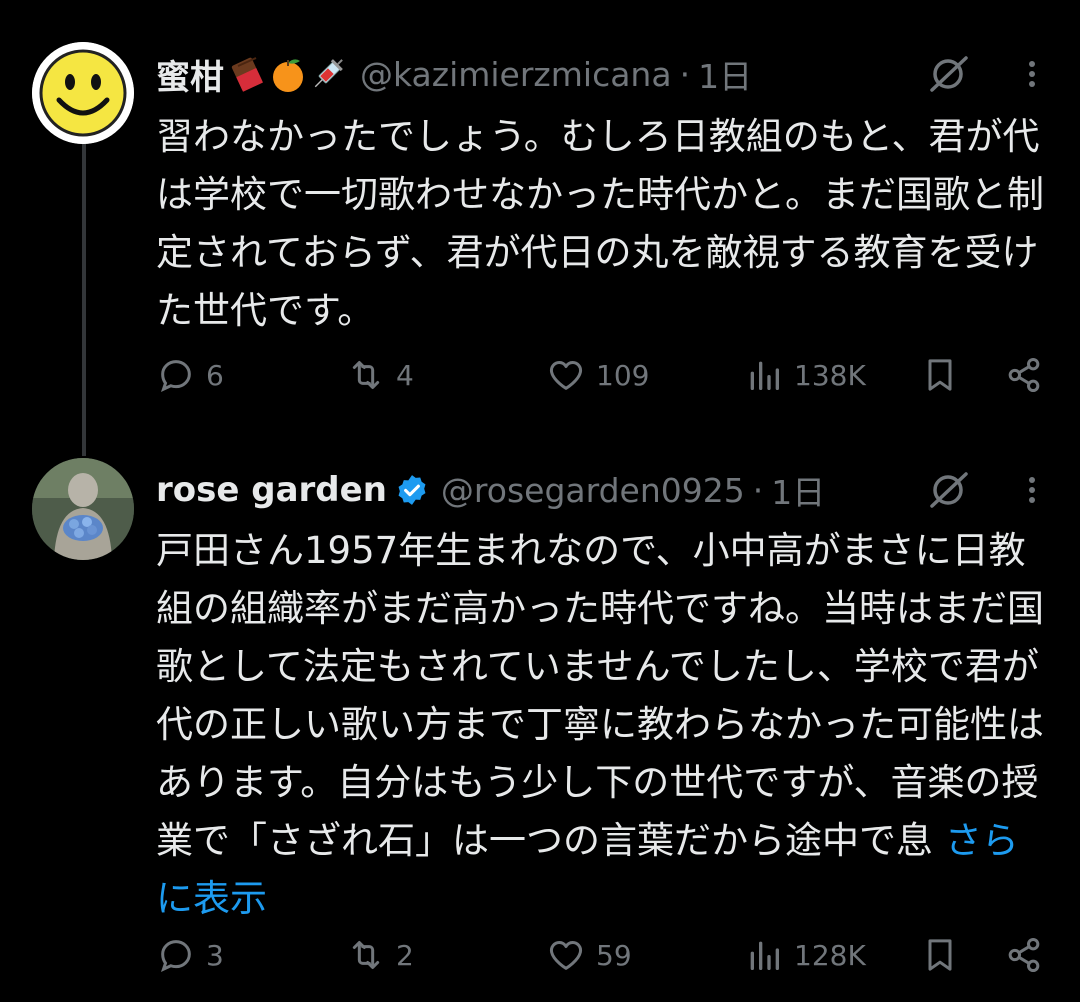  I want to click on smiley-face-icon, so click(83, 93).